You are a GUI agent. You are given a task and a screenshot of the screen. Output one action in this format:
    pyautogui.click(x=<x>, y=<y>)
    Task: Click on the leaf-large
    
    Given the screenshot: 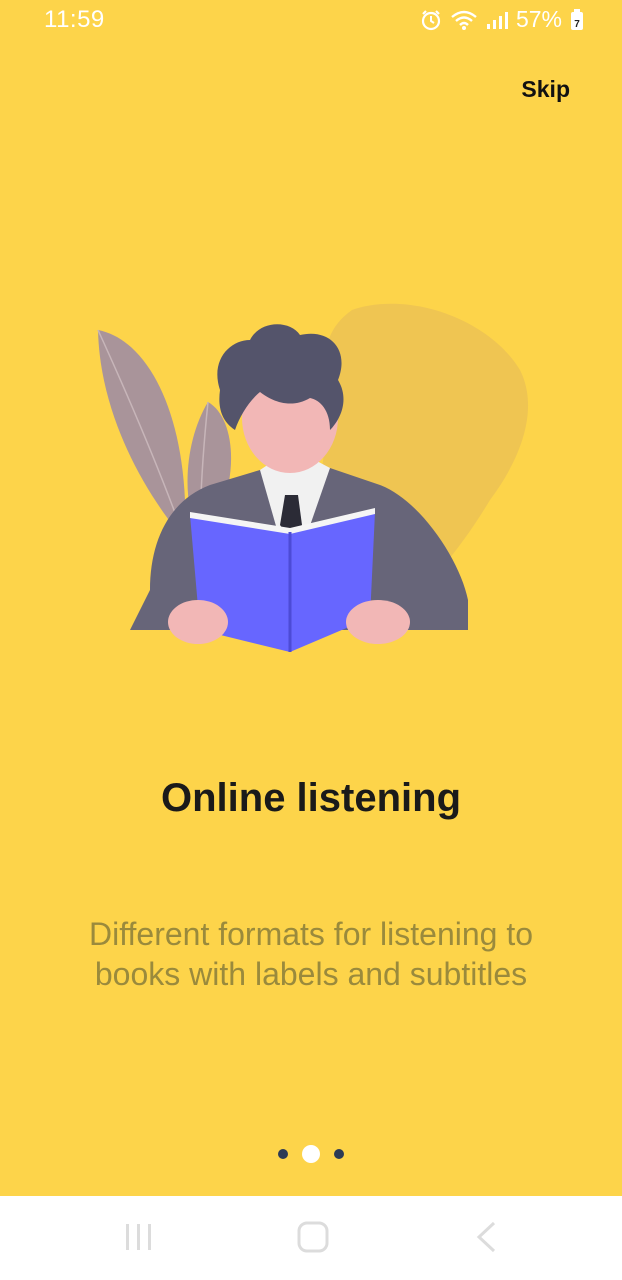 What is the action you would take?
    pyautogui.click(x=142, y=435)
    